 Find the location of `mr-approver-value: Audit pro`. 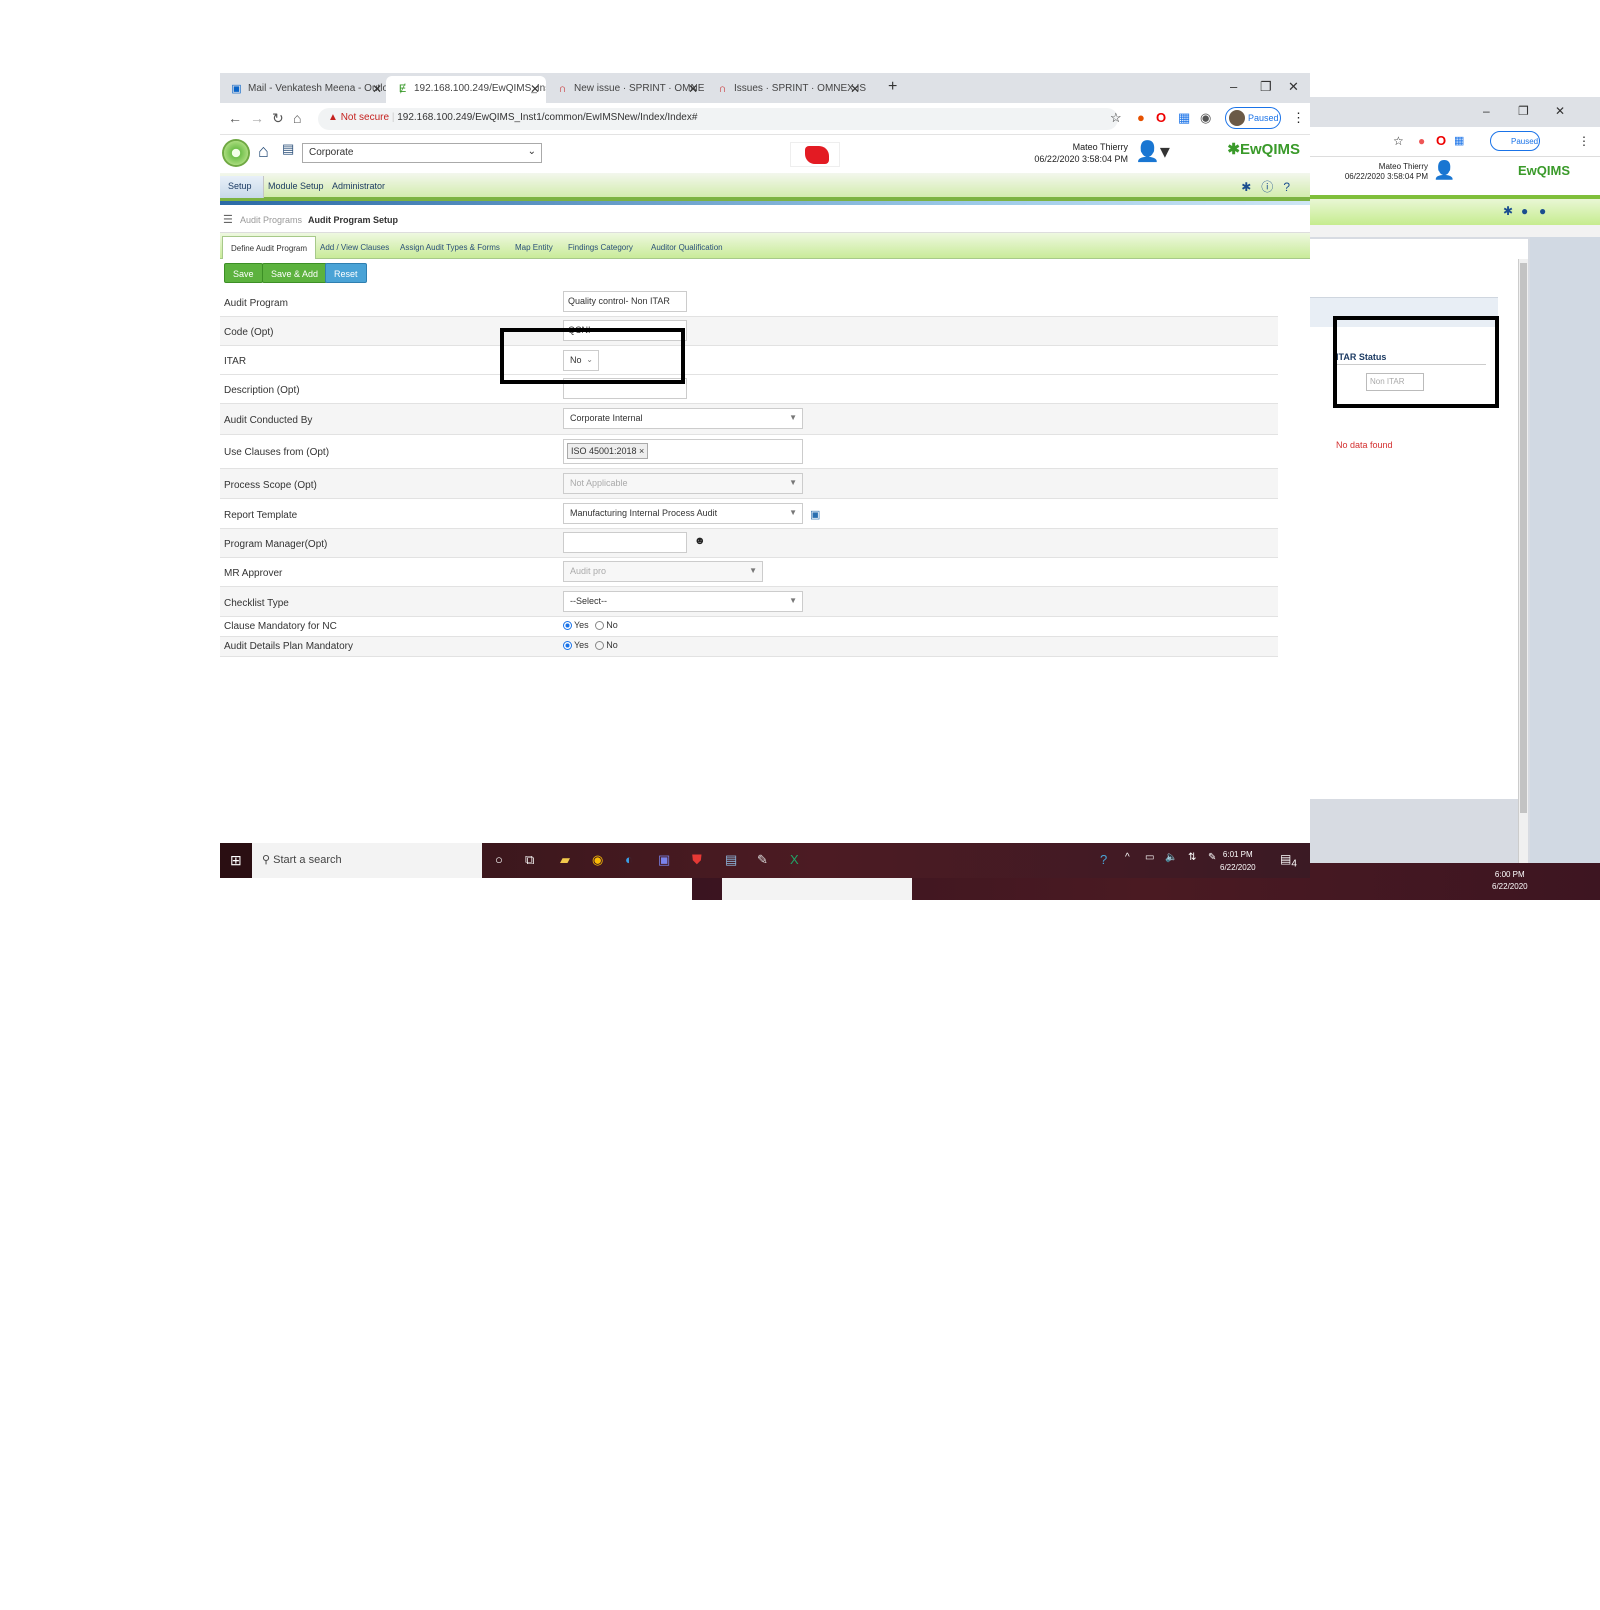

mr-approver-value: Audit pro is located at coordinates (588, 571).